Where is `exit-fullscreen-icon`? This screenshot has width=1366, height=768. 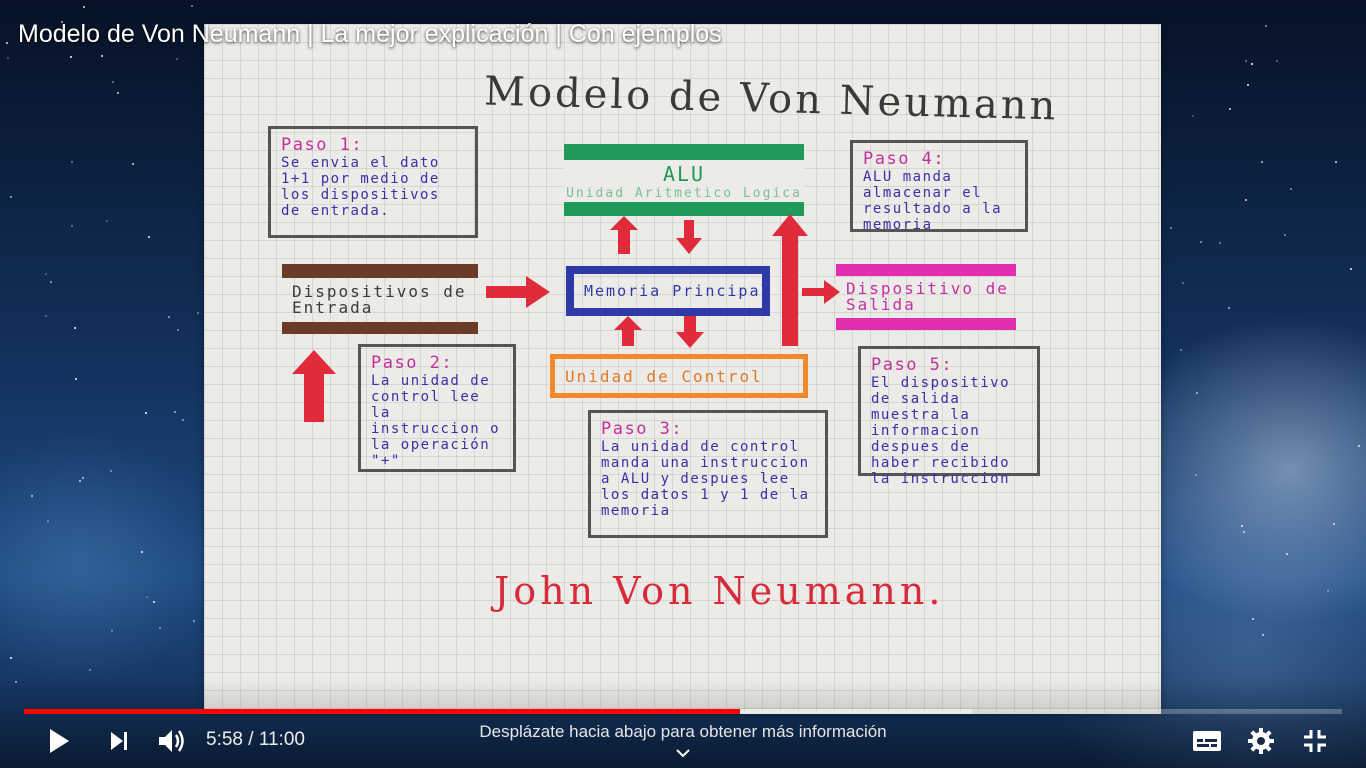 exit-fullscreen-icon is located at coordinates (1315, 741).